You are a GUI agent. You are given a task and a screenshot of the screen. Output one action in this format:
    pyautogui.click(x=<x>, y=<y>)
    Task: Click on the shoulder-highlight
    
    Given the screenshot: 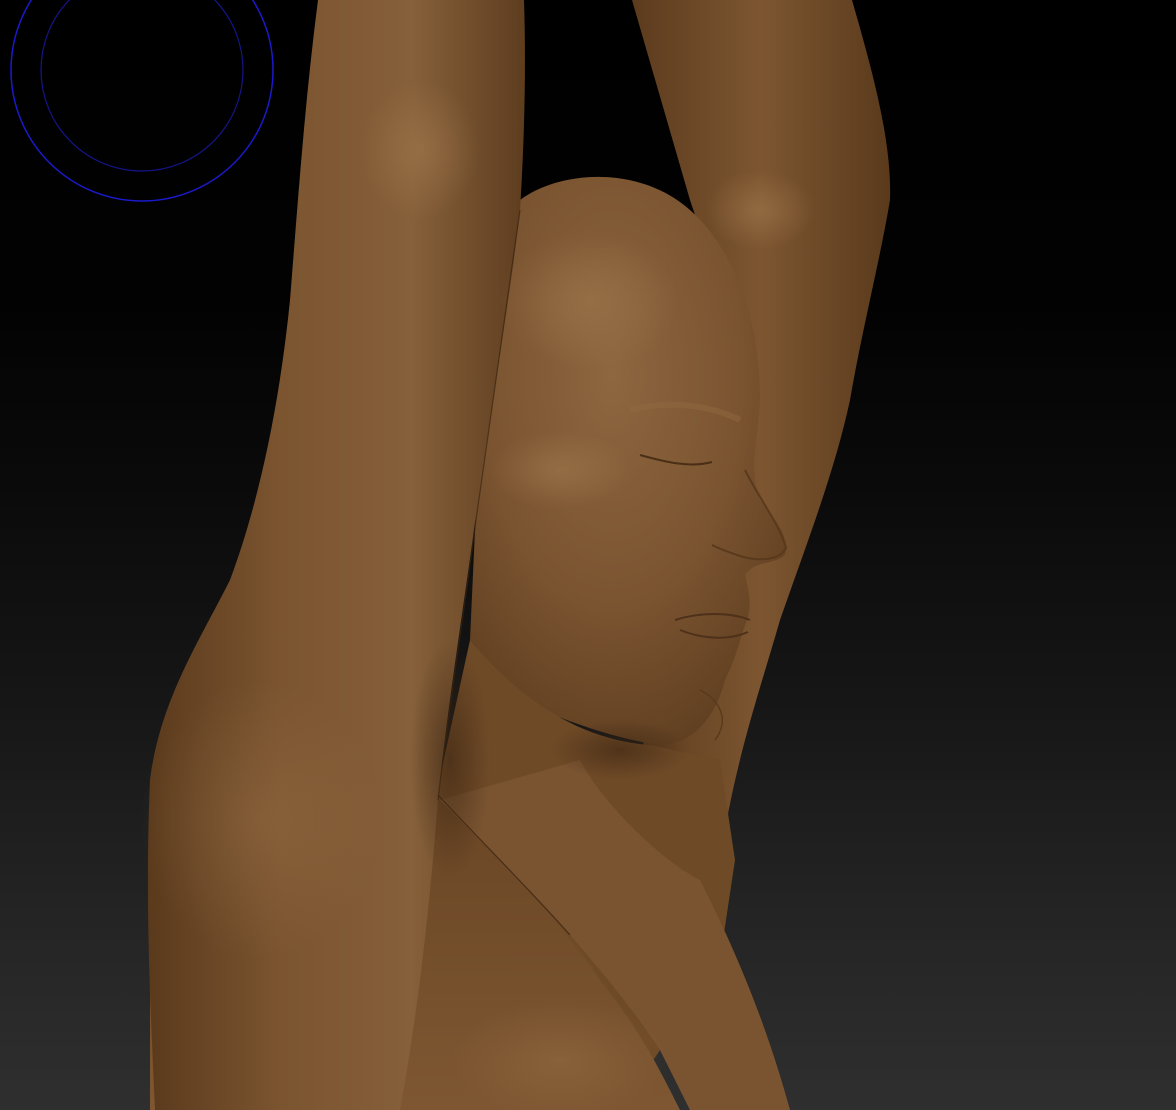 What is the action you would take?
    pyautogui.click(x=260, y=820)
    